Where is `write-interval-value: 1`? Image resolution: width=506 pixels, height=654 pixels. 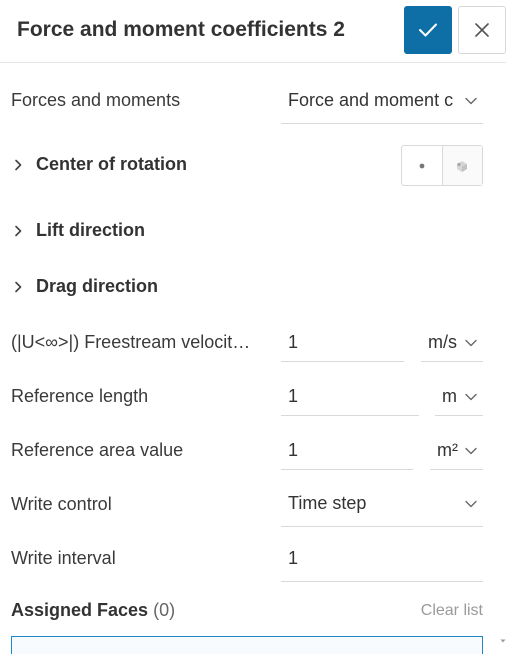
write-interval-value: 1 is located at coordinates (293, 558).